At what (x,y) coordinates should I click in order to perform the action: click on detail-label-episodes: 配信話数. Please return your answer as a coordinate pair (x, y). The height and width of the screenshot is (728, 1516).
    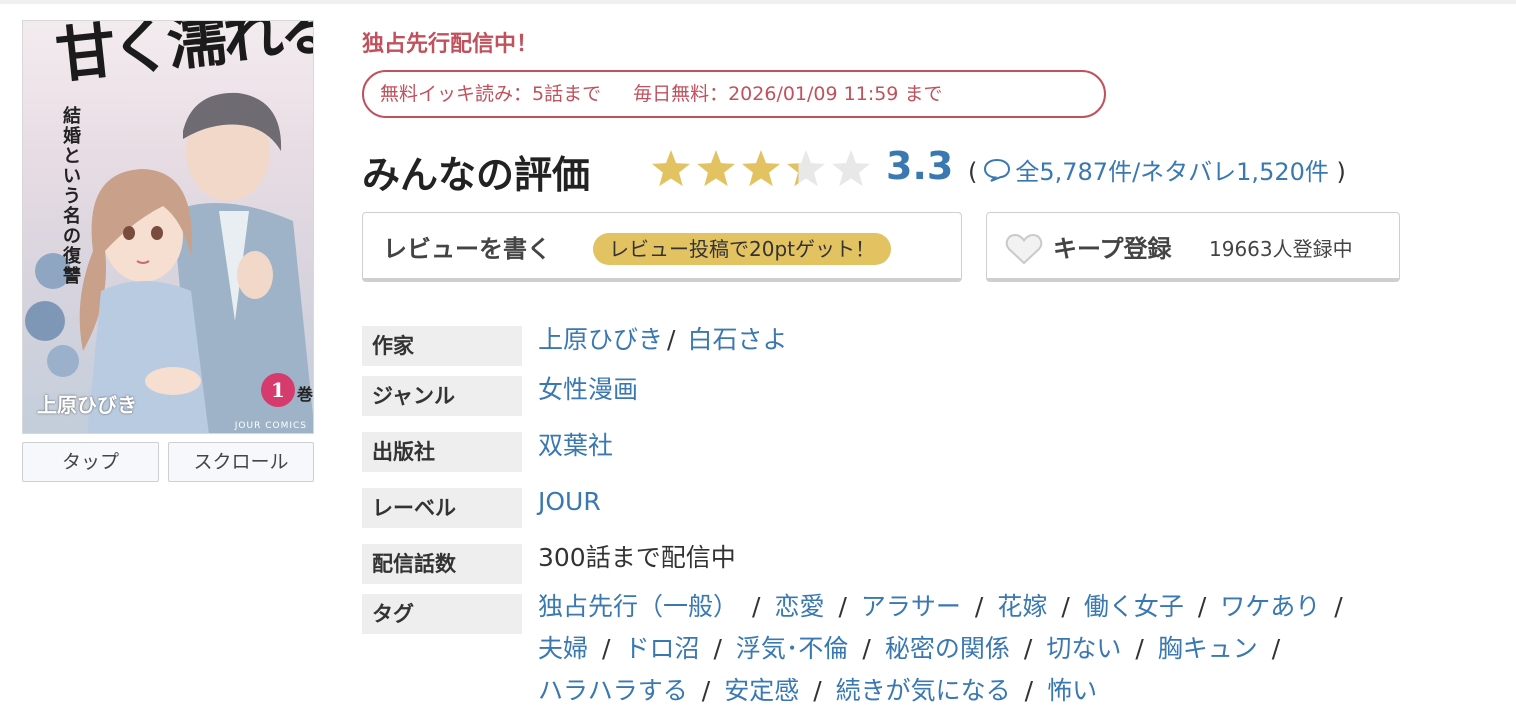
    Looking at the image, I should click on (442, 564).